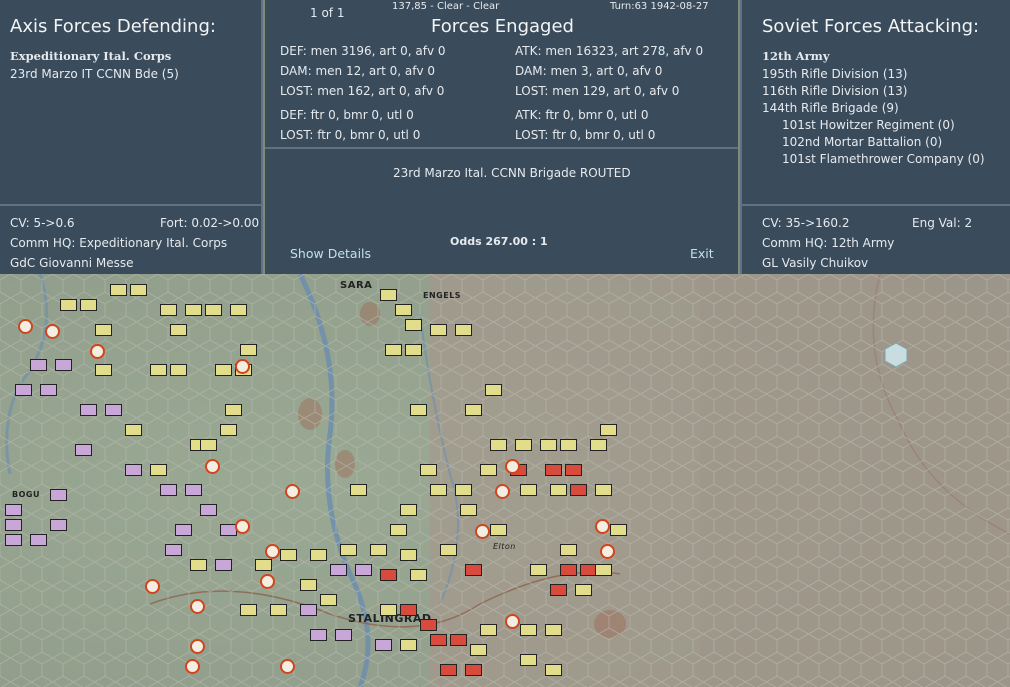 This screenshot has height=687, width=1010. I want to click on soviet-subunit-1: 101st Howitzer Regiment (0), so click(868, 125).